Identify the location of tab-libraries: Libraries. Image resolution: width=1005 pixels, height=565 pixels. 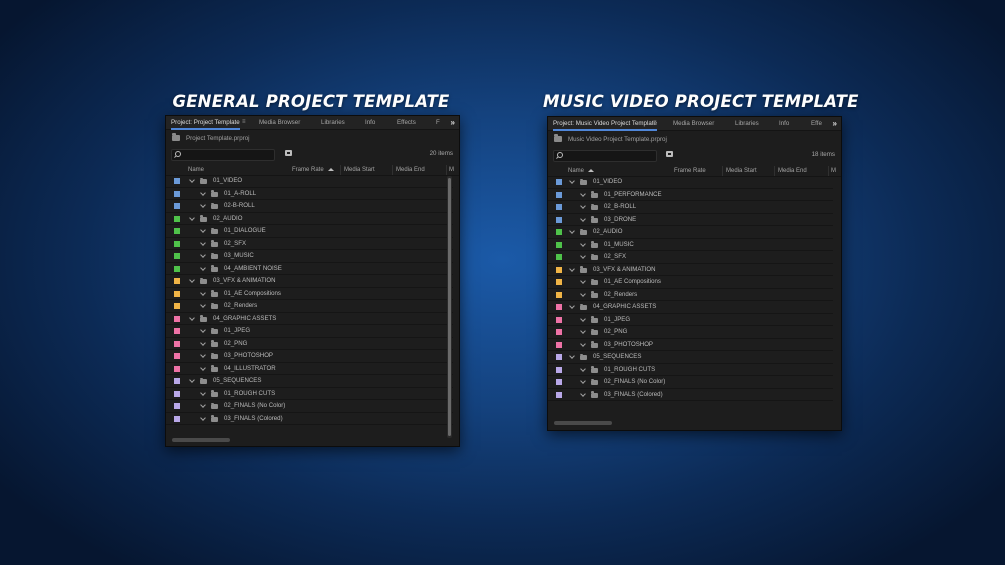
(747, 123).